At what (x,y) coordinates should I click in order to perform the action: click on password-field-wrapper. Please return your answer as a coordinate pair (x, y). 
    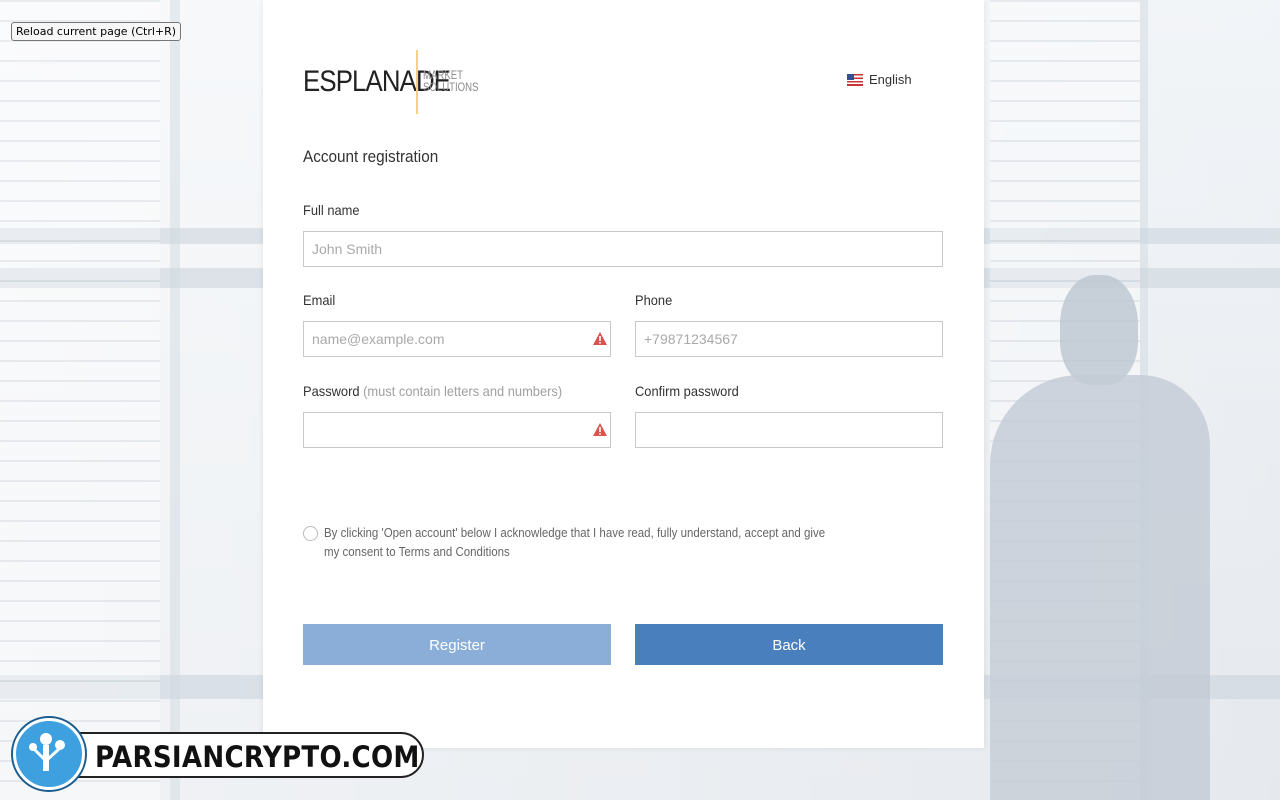
    Looking at the image, I should click on (457, 430).